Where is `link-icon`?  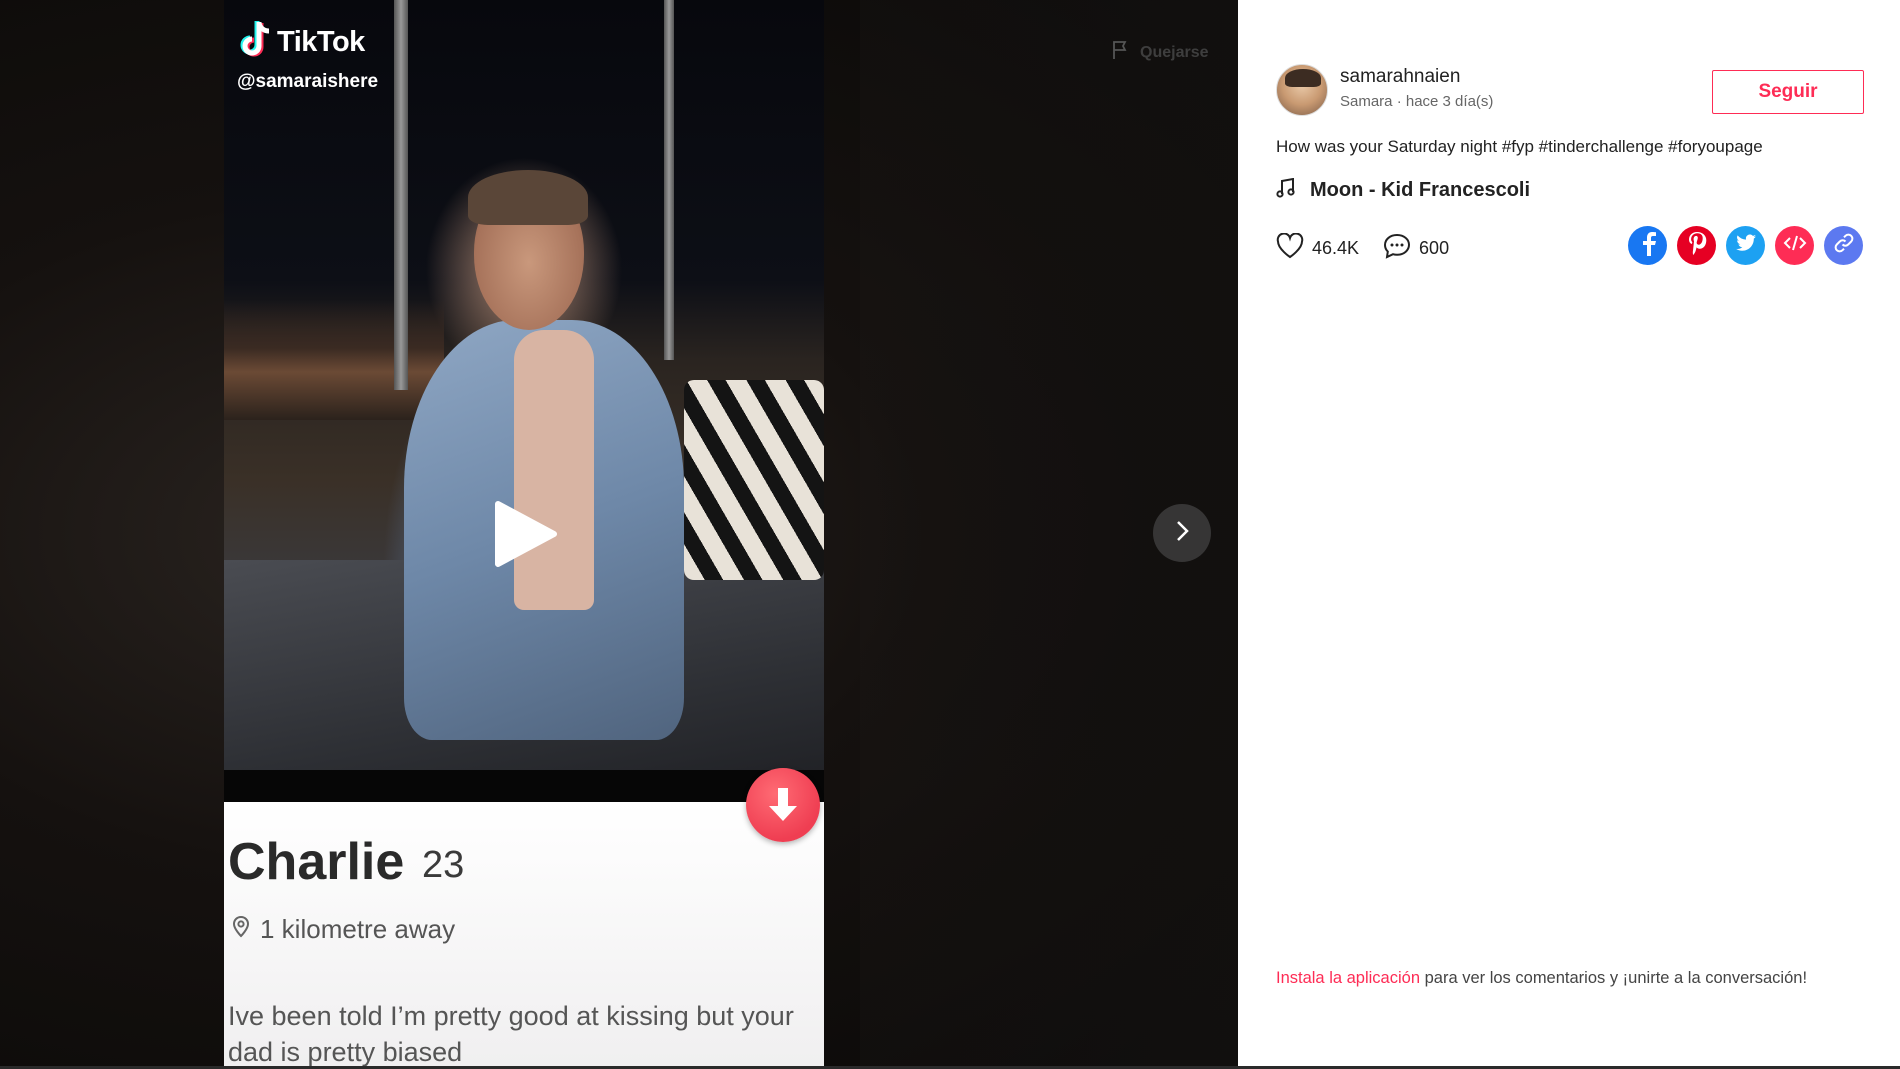 link-icon is located at coordinates (1844, 245).